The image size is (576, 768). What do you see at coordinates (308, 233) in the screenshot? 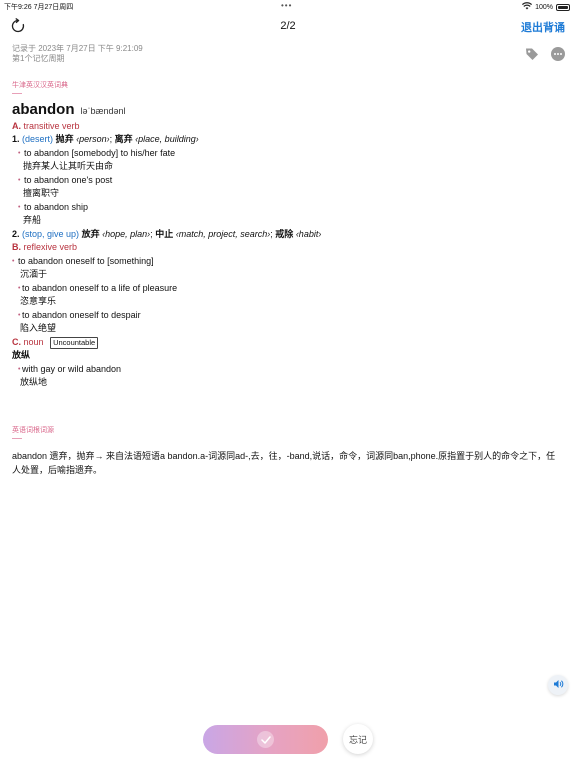
I see `sense-object: ‹habit›` at bounding box center [308, 233].